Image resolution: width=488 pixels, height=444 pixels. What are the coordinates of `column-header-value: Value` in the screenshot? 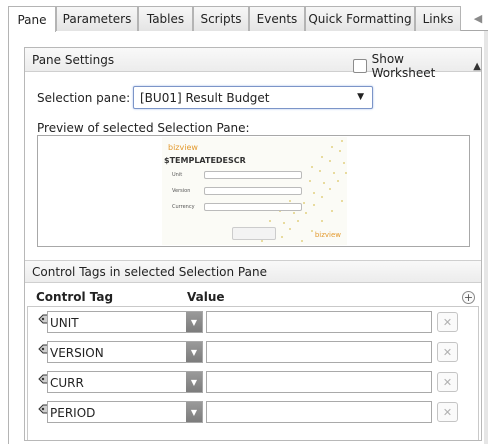 It's located at (206, 297).